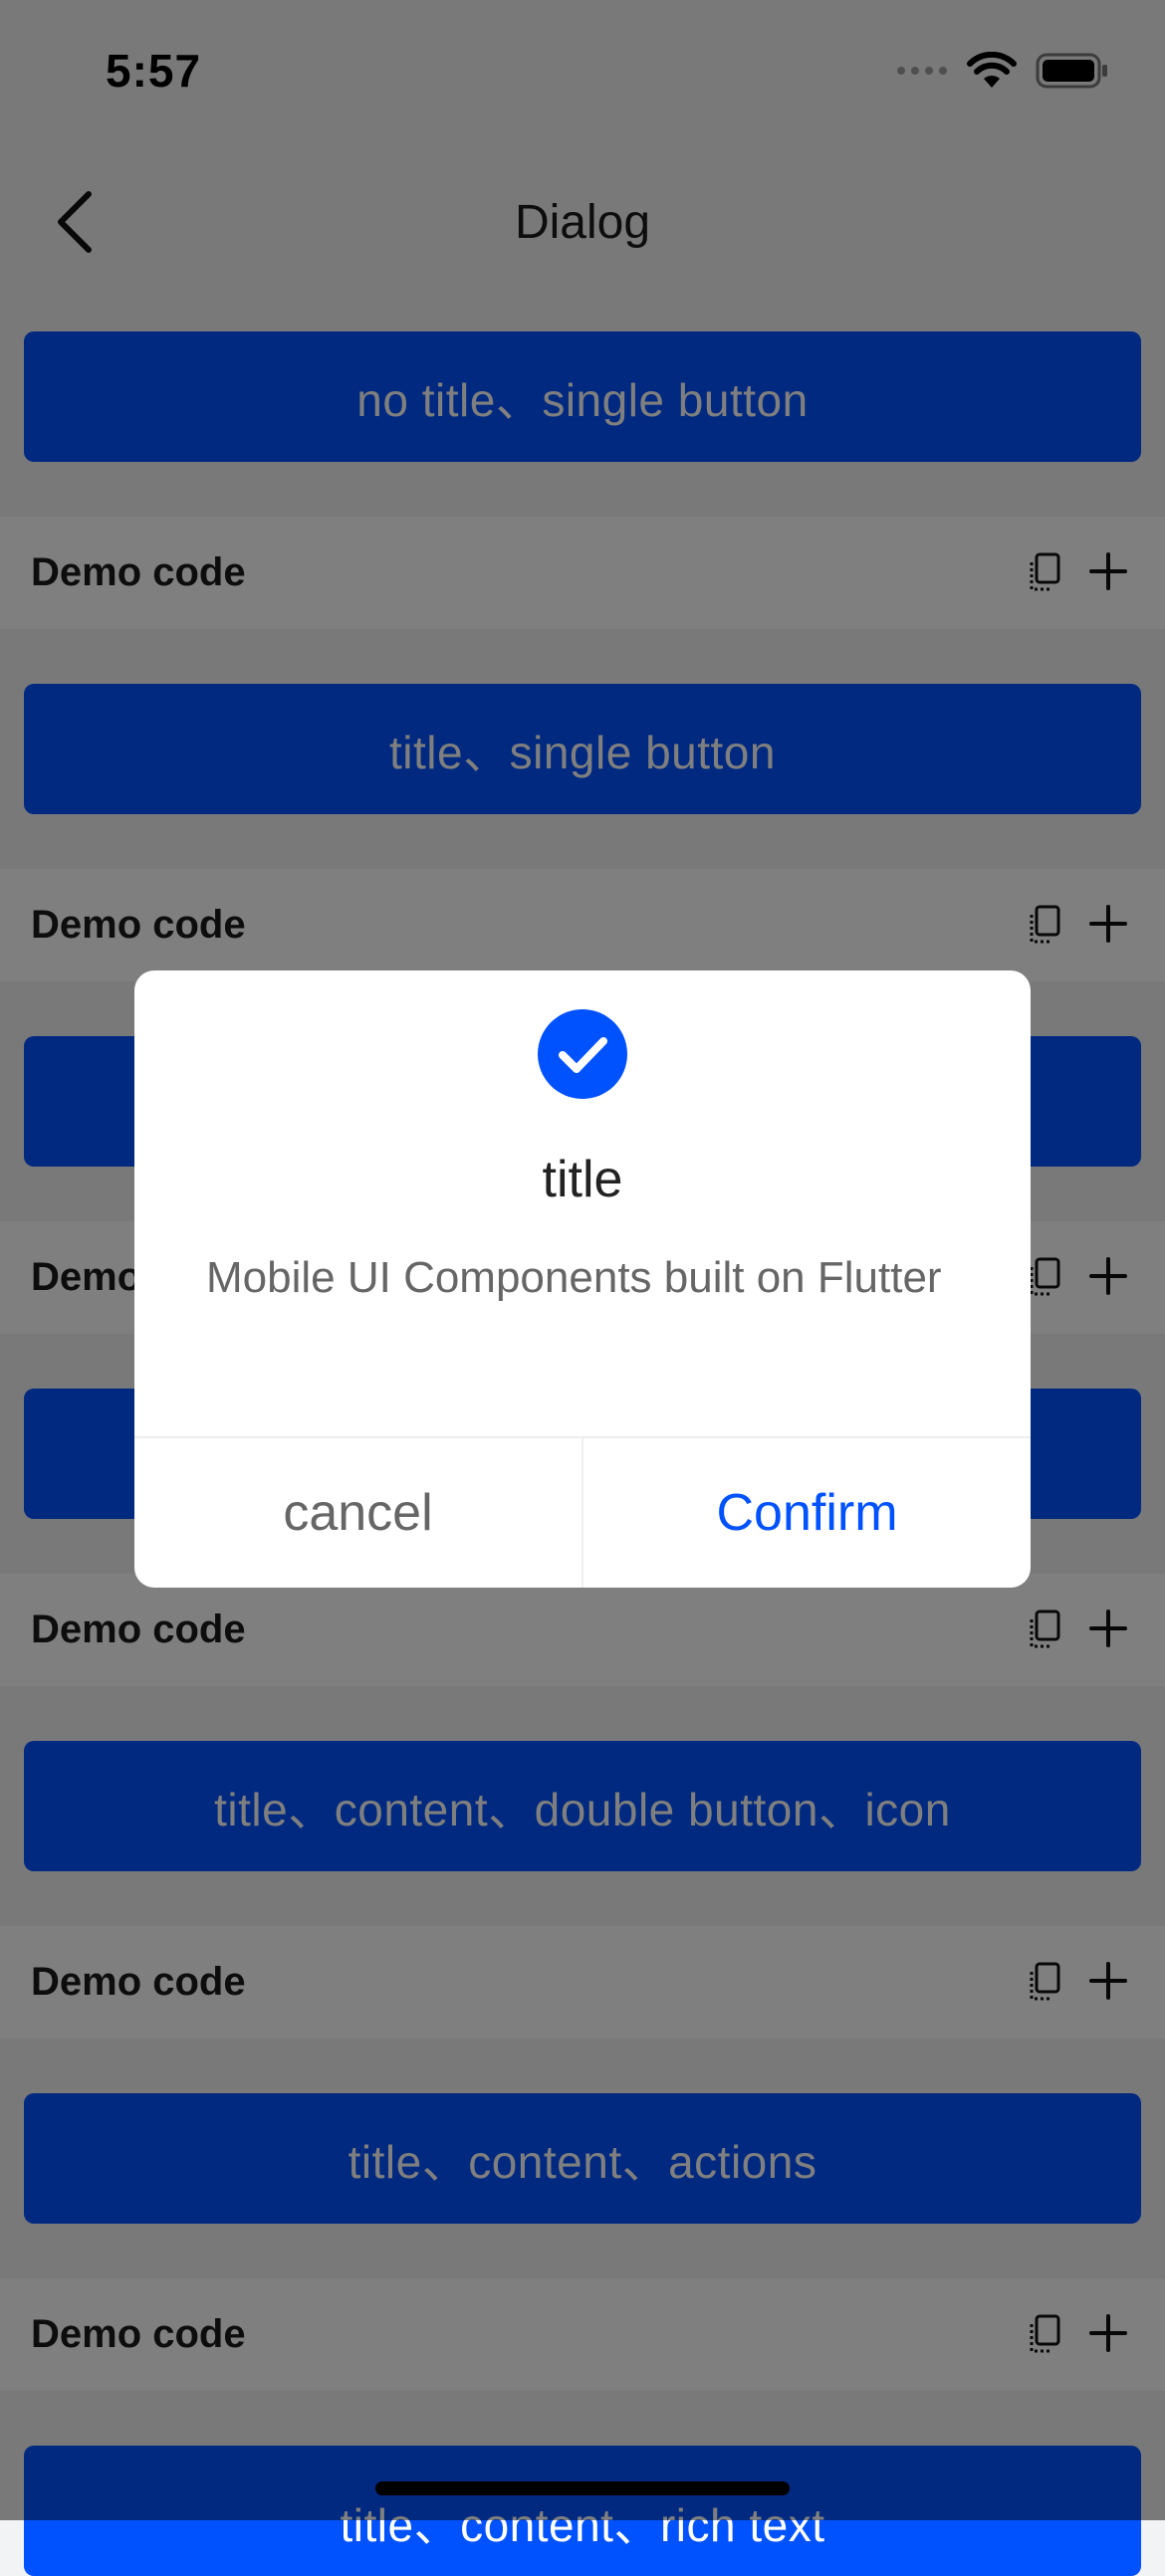  What do you see at coordinates (582, 1054) in the screenshot?
I see `check-circle-icon` at bounding box center [582, 1054].